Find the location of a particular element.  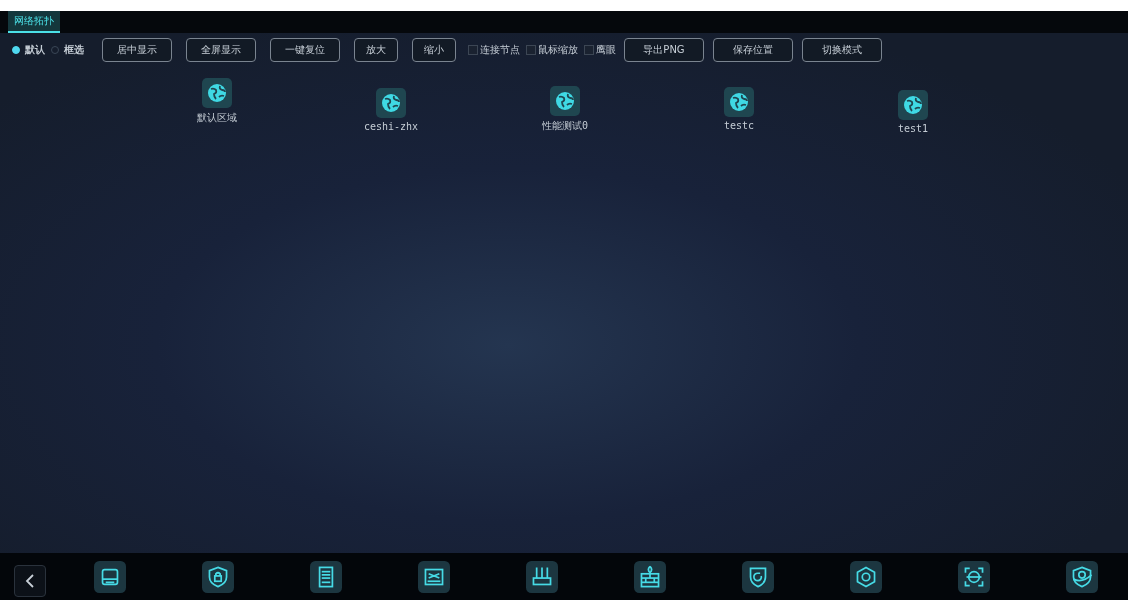

tab: 网络拓扑 is located at coordinates (34, 22).